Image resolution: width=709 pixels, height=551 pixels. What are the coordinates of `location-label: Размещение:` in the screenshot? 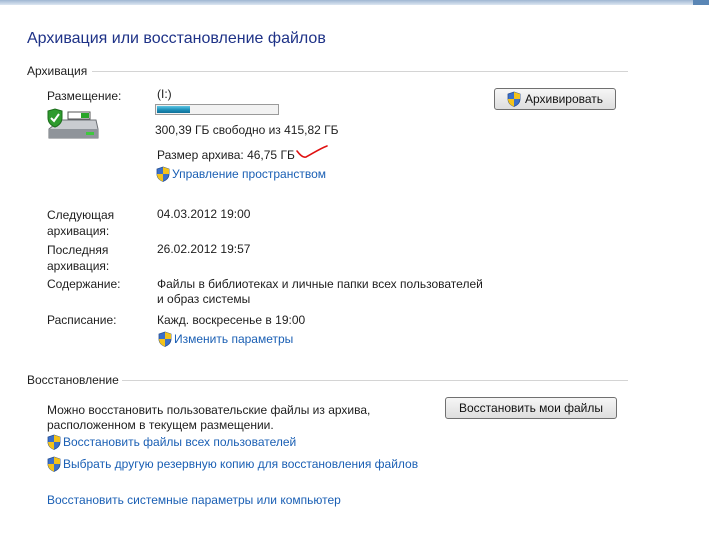 It's located at (84, 96).